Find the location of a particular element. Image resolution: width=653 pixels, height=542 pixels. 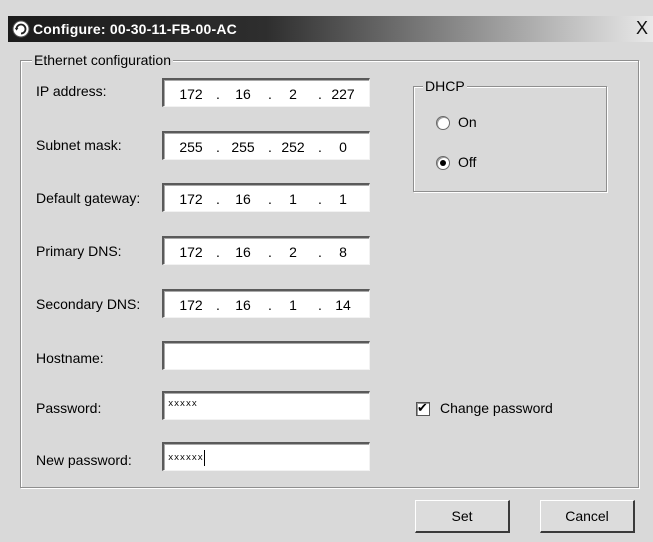

dhcp-off-radio is located at coordinates (443, 163).